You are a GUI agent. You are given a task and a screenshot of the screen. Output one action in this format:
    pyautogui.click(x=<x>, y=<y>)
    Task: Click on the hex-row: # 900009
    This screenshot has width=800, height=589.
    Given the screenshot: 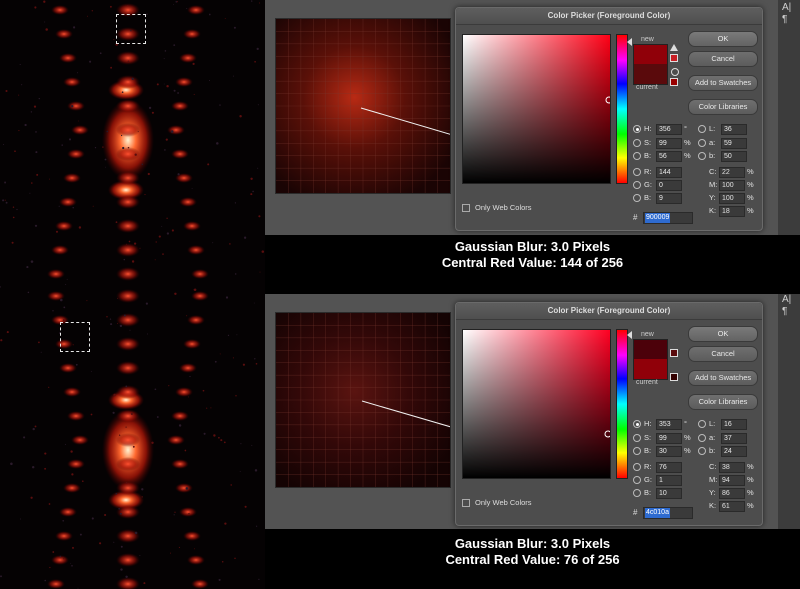 What is the action you would take?
    pyautogui.click(x=663, y=218)
    